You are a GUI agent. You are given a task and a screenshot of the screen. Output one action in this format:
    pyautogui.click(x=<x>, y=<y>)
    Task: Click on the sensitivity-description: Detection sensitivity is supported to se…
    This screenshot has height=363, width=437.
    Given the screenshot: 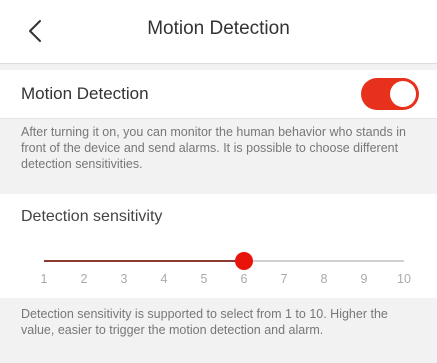 What is the action you would take?
    pyautogui.click(x=204, y=322)
    